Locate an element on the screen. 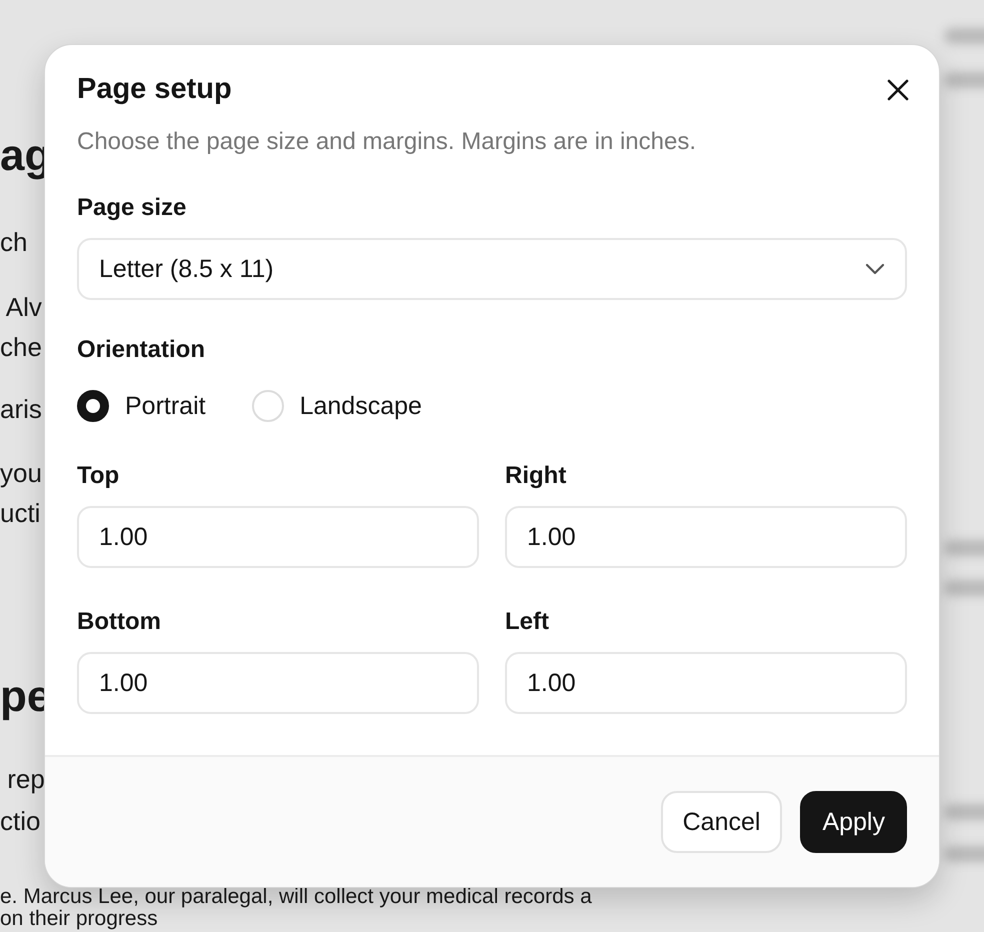 The width and height of the screenshot is (984, 932). text-fragment: you is located at coordinates (21, 473).